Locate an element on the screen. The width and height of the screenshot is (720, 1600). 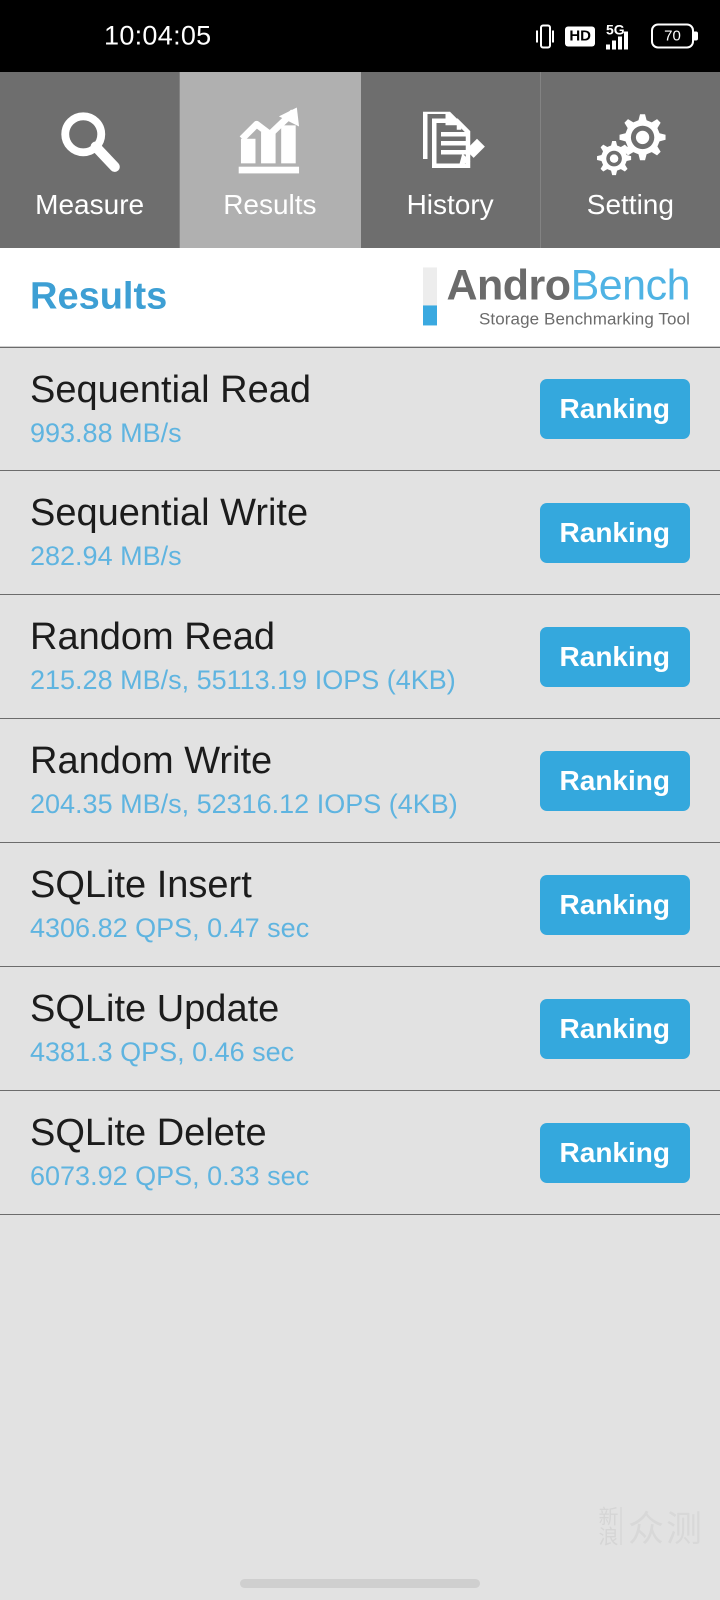
tab-setting-label: Setting is located at coordinates (630, 204).